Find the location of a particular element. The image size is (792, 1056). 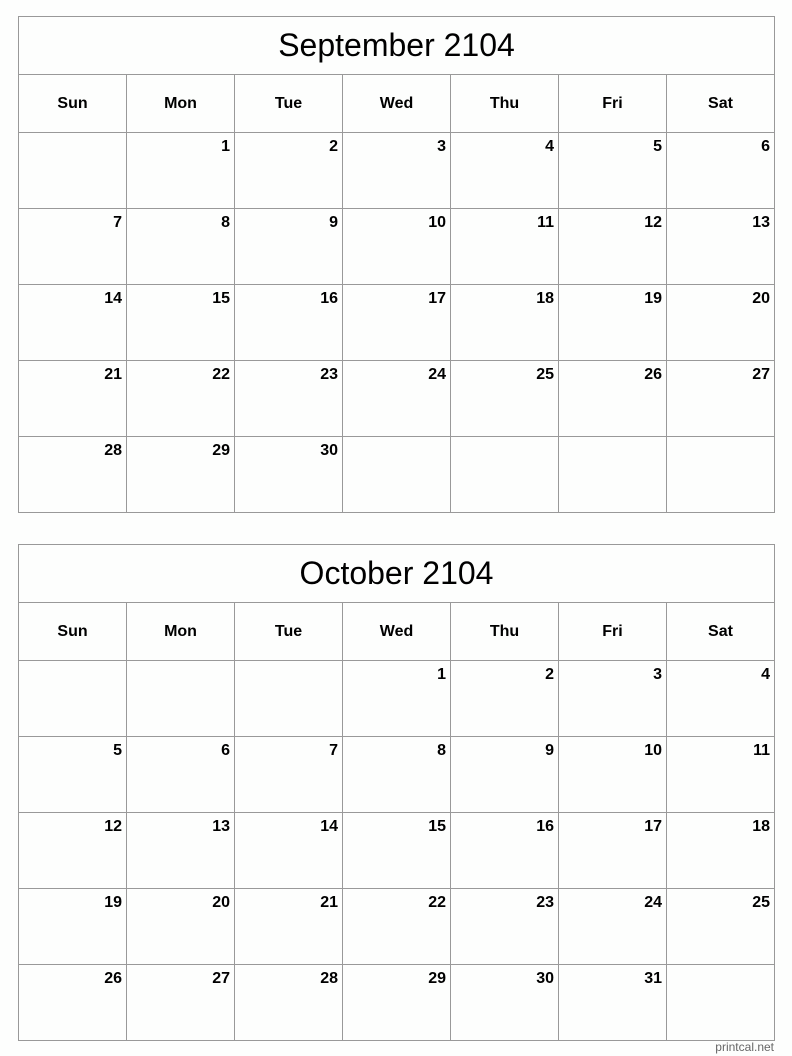

day-cell: 1 is located at coordinates (180, 170).